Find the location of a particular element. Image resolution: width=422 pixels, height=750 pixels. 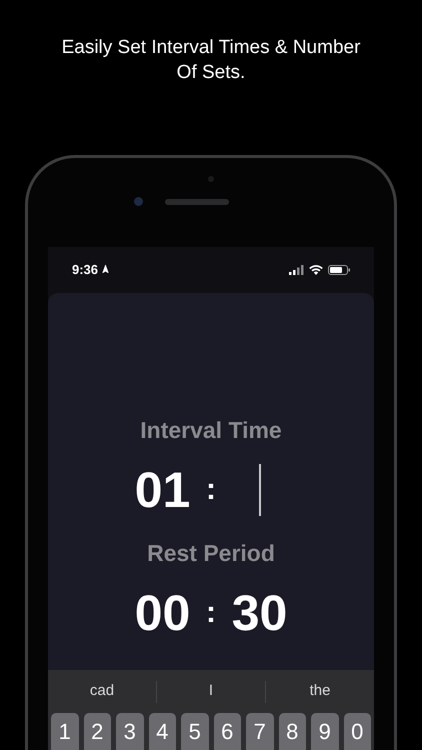

caption: Easily Set Interval Times & Number Of Sets. is located at coordinates (211, 60).